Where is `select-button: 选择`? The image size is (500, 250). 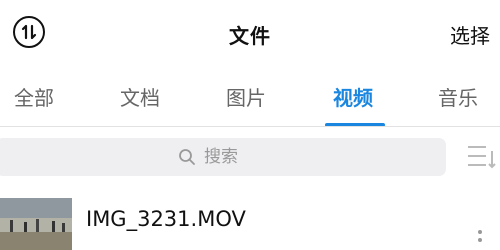
select-button: 选择 is located at coordinates (470, 34).